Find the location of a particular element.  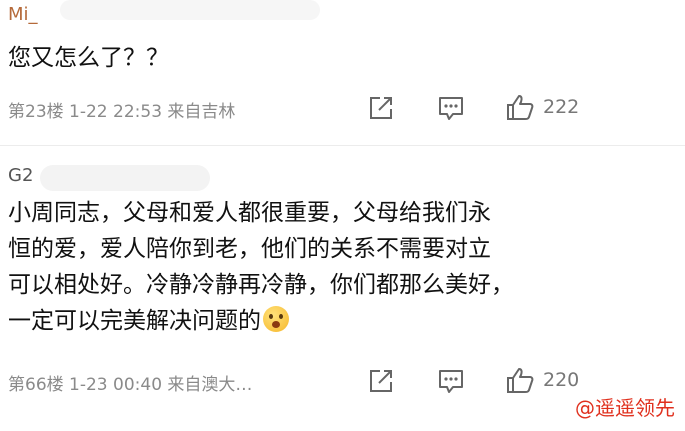

comment-2-username: G2 is located at coordinates (20, 175).